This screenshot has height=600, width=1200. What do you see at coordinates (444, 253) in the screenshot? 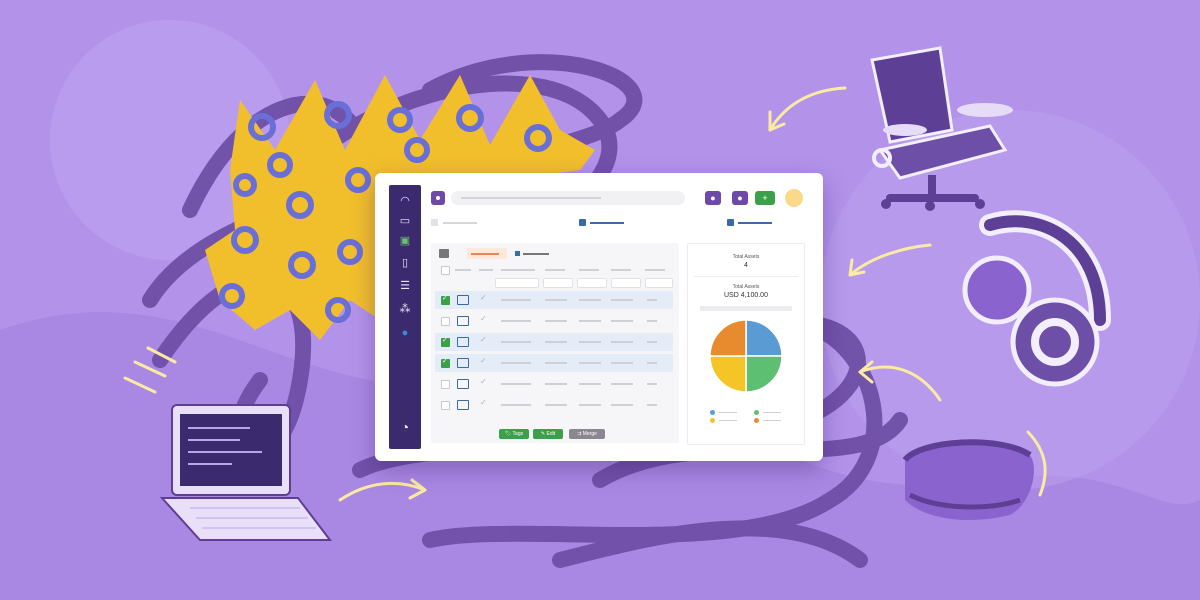
I see `view-toggle-icon` at bounding box center [444, 253].